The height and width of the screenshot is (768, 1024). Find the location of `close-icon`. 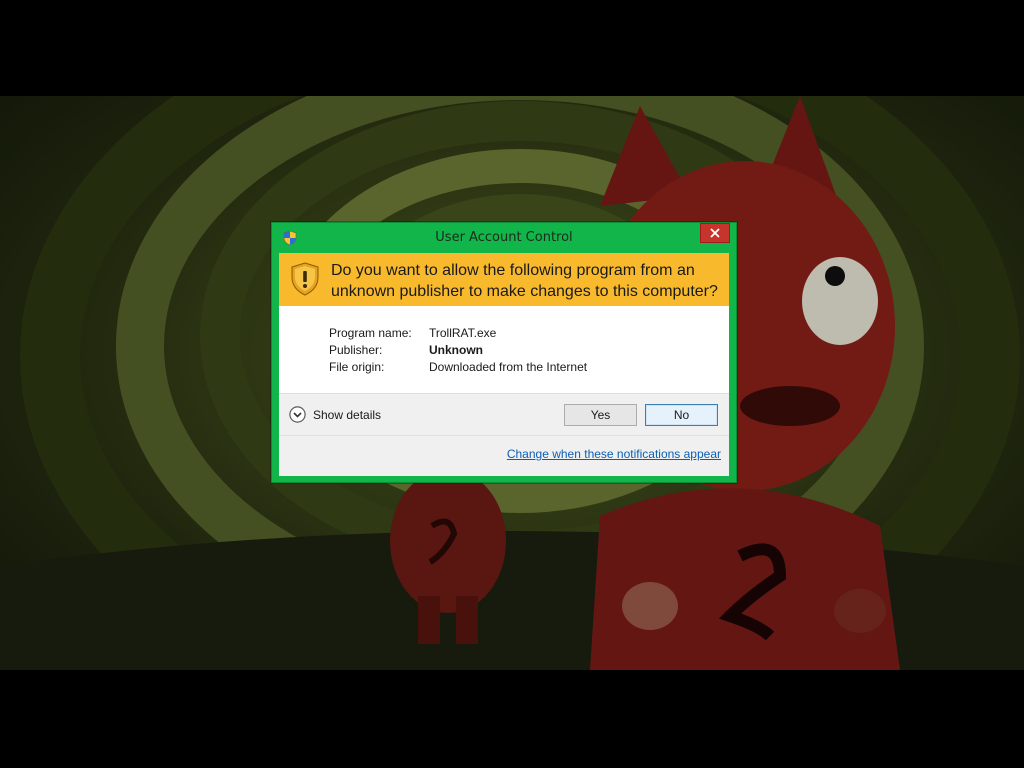

close-icon is located at coordinates (715, 233).